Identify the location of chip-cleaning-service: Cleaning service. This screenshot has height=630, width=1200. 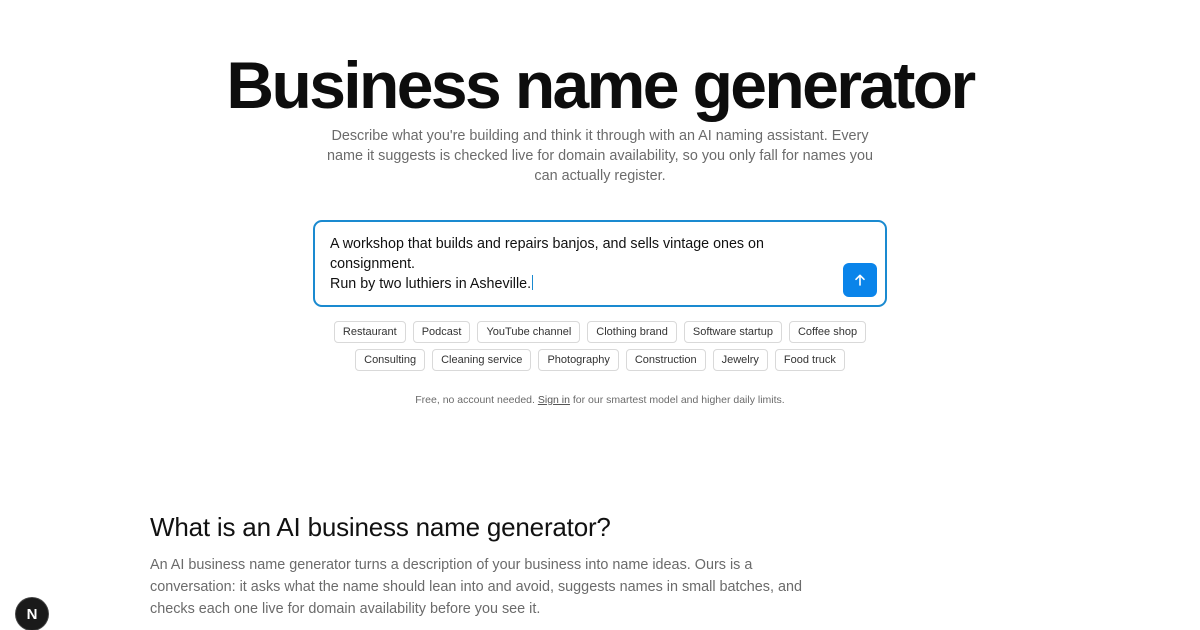
(482, 360).